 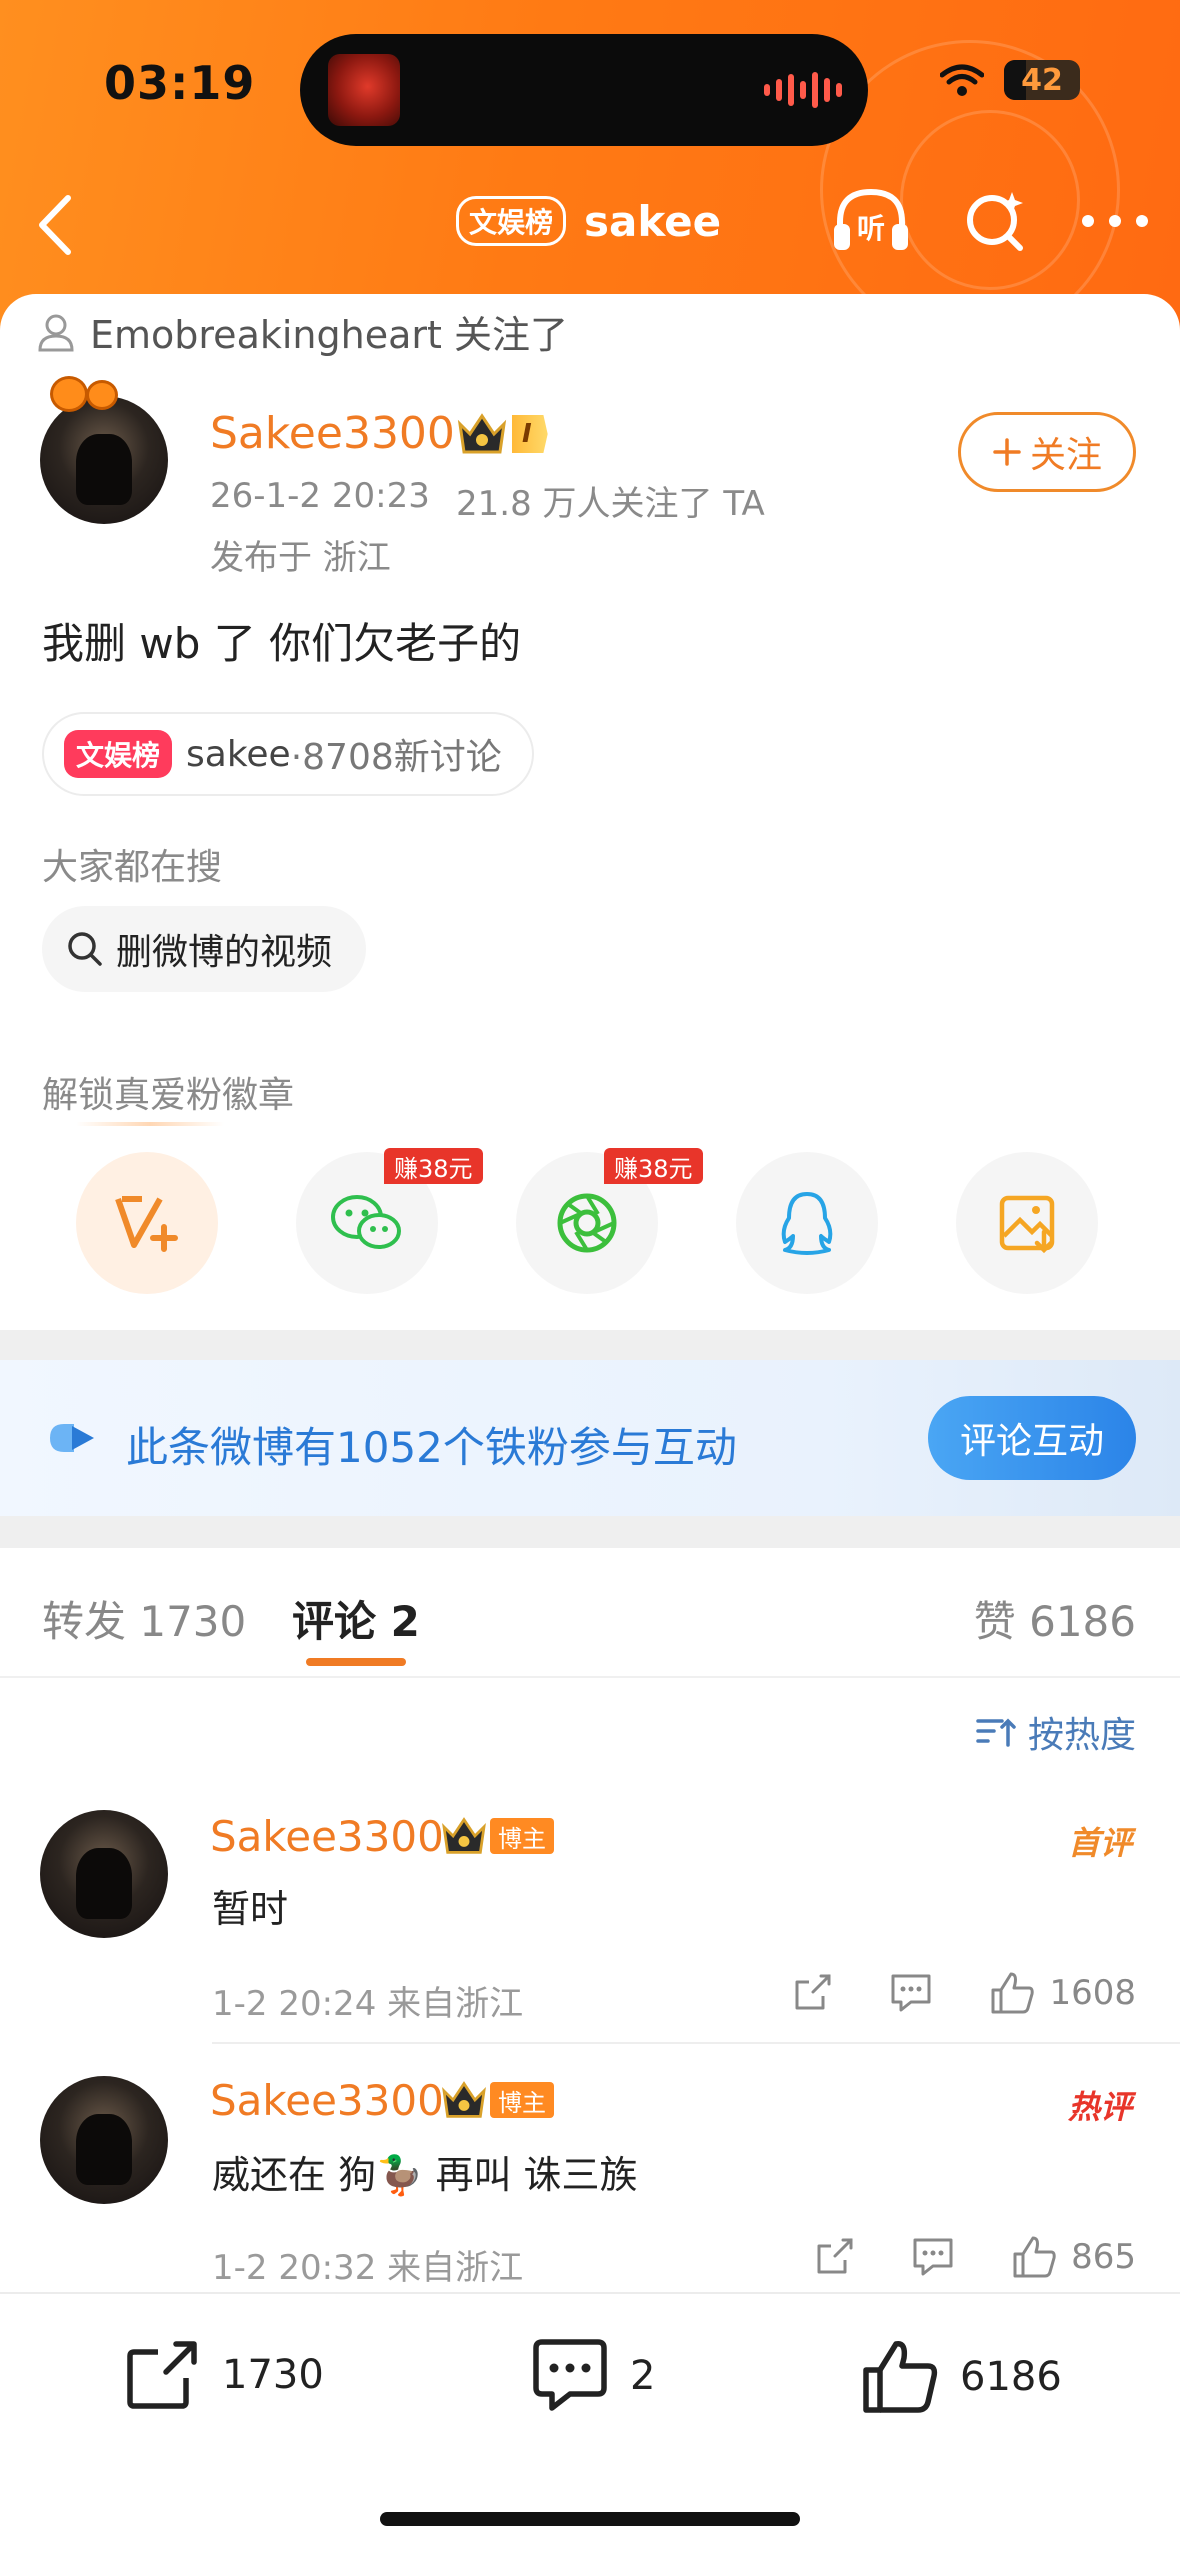 I want to click on comment-item: Sakee3300 博主 首评 暂时 1-2 20:24 来自浙江 1608, so click(x=590, y=1922).